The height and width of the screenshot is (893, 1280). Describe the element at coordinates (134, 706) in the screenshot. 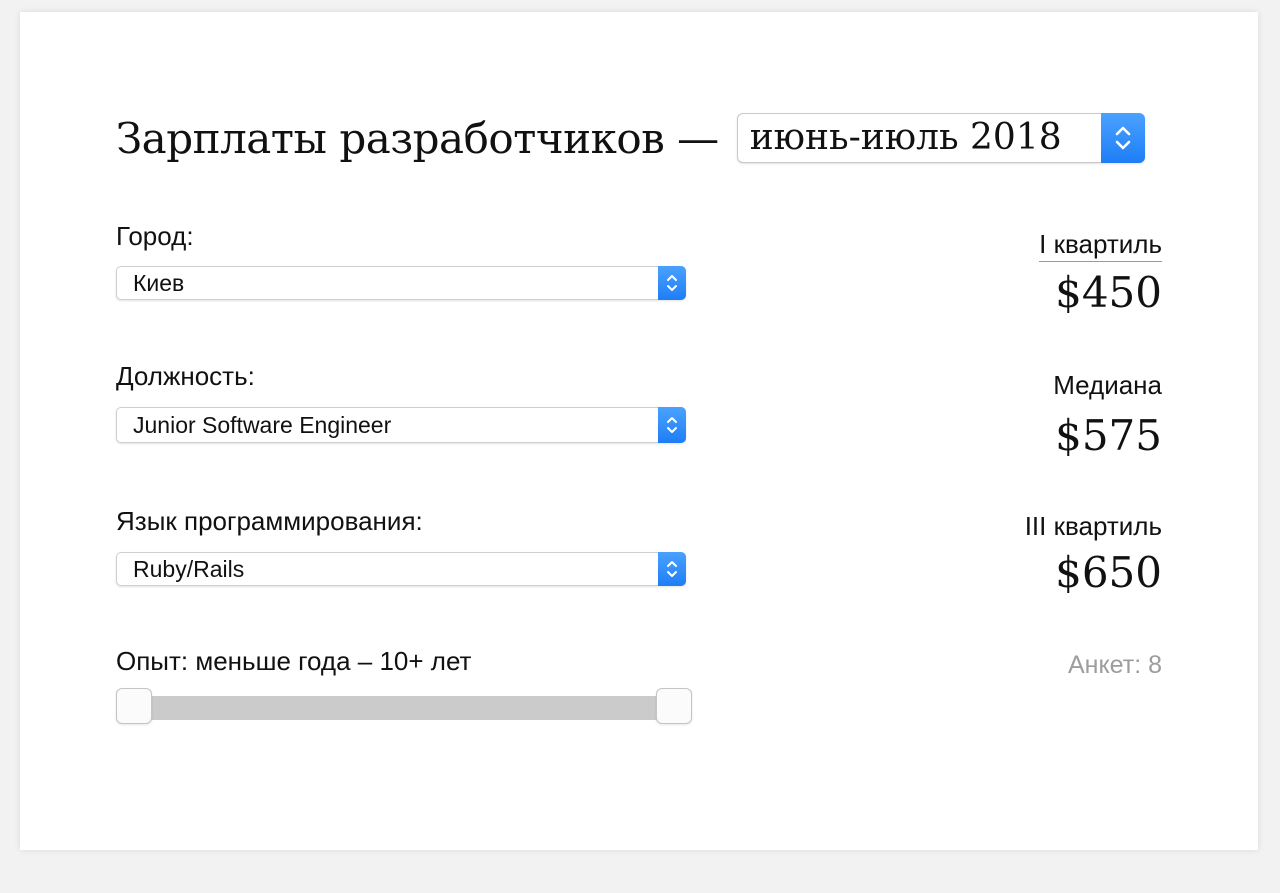

I see `slider-handle-min` at that location.